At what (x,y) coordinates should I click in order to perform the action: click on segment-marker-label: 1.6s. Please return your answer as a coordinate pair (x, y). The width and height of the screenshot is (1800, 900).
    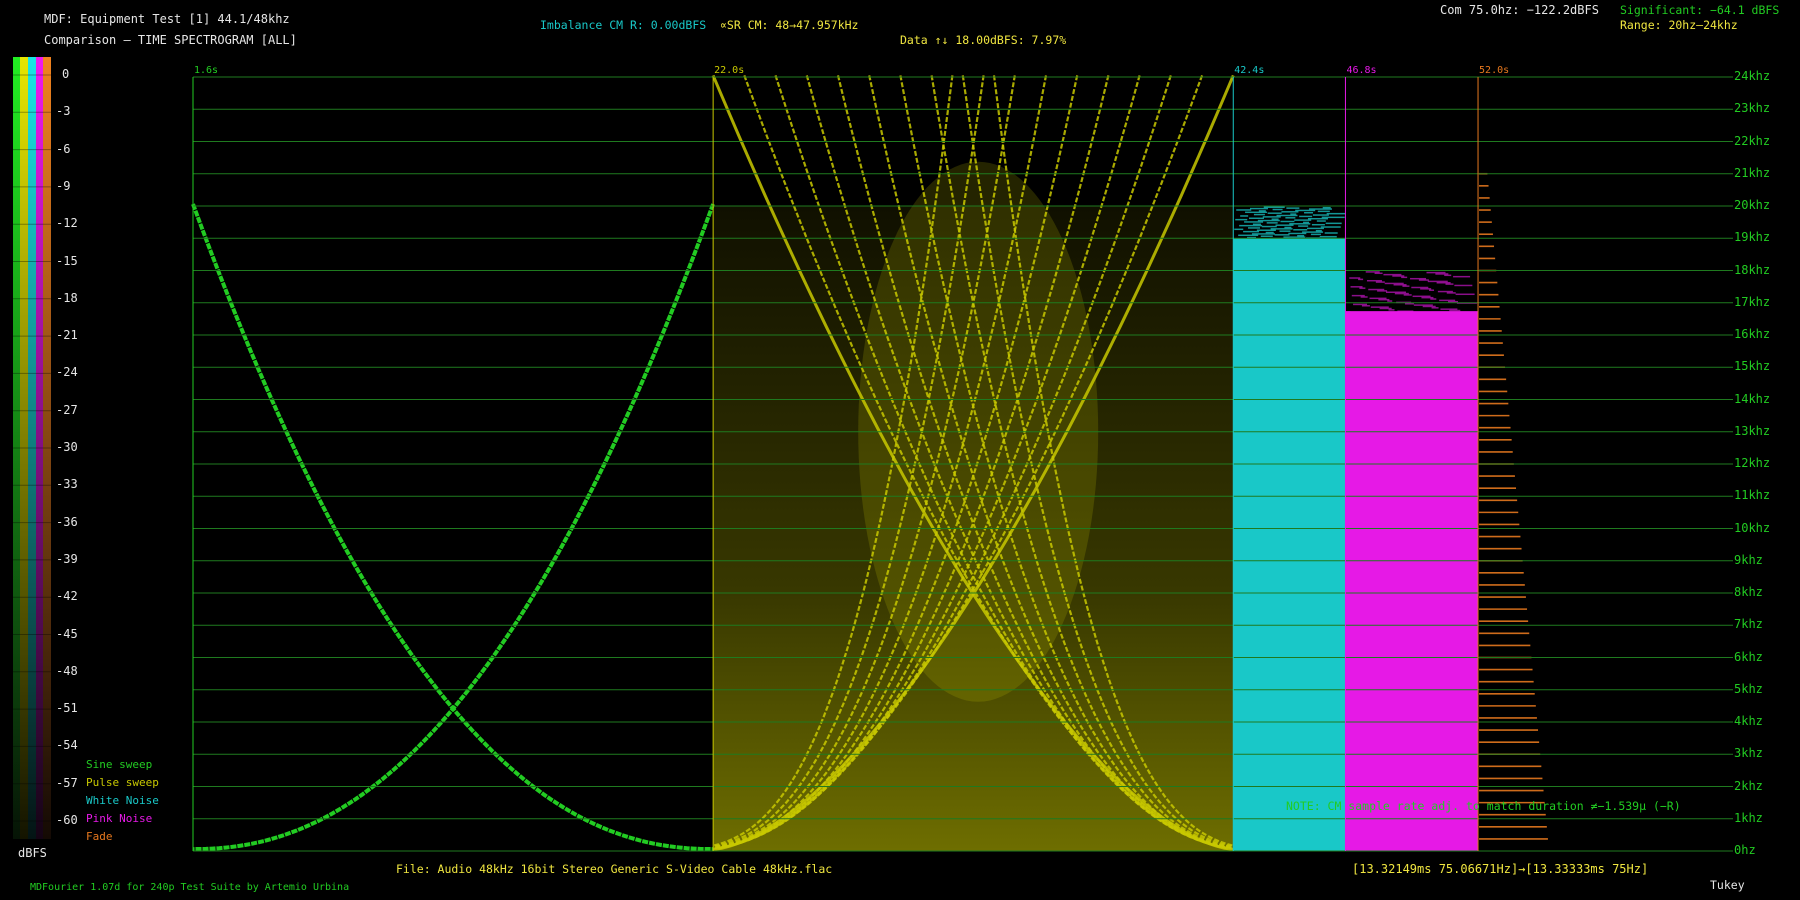
    Looking at the image, I should click on (206, 70).